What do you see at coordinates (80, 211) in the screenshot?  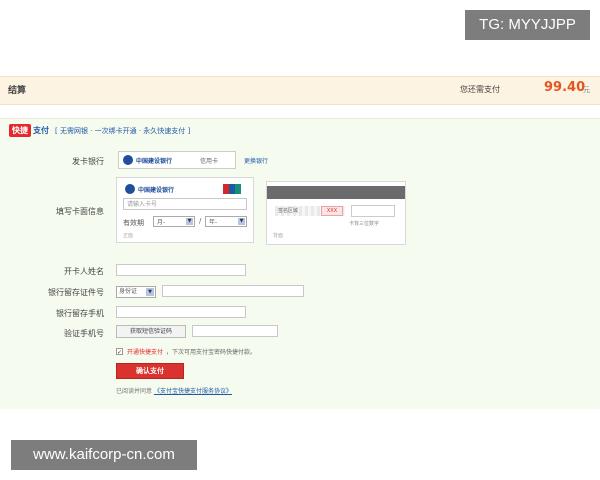 I see `card-info-label: 填写卡面信息` at bounding box center [80, 211].